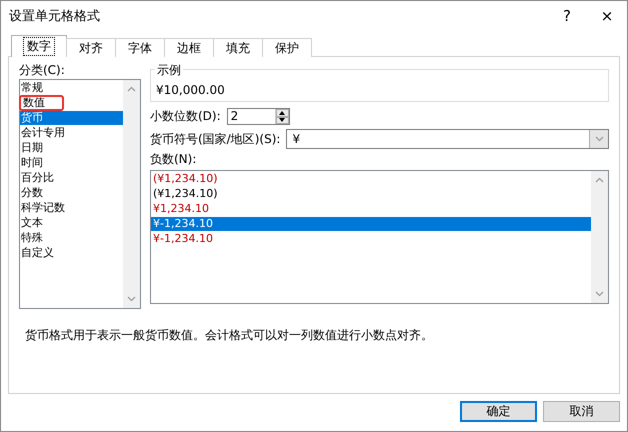  Describe the element at coordinates (581, 411) in the screenshot. I see `cancel-button: 取消` at that location.